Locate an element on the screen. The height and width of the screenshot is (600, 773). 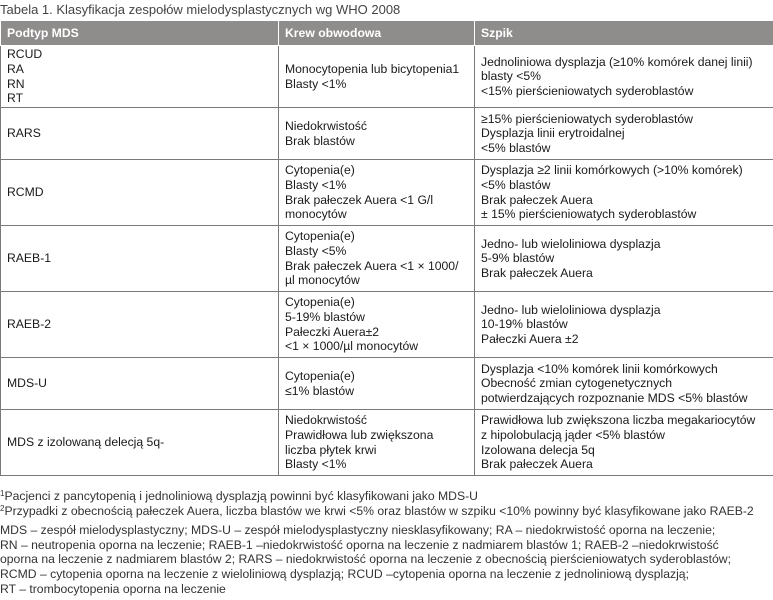
cell-line: RA is located at coordinates (15, 68).